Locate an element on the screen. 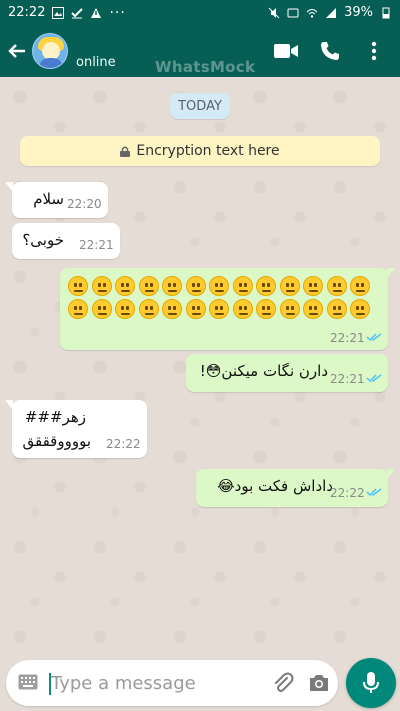 The width and height of the screenshot is (400, 711). attach-icon is located at coordinates (283, 683).